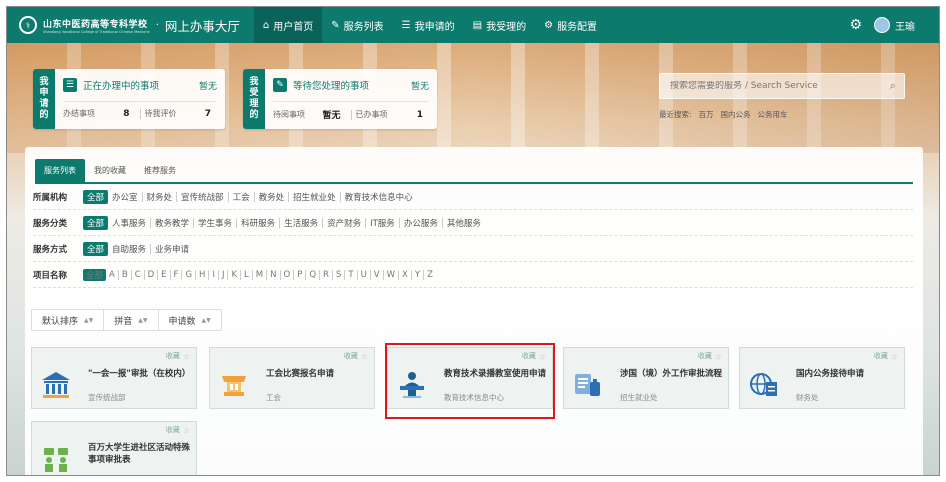 This screenshot has height=482, width=946. I want to click on recent-search-item: 国内公务, so click(736, 114).